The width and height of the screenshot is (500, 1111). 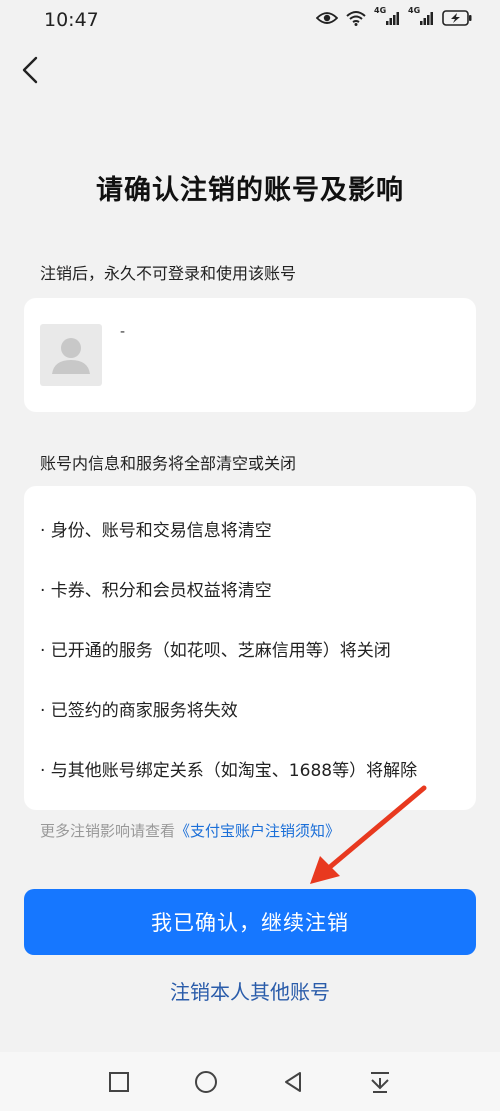 What do you see at coordinates (168, 273) in the screenshot?
I see `account-section-label: 注销后，永久不可登录和使用该账号` at bounding box center [168, 273].